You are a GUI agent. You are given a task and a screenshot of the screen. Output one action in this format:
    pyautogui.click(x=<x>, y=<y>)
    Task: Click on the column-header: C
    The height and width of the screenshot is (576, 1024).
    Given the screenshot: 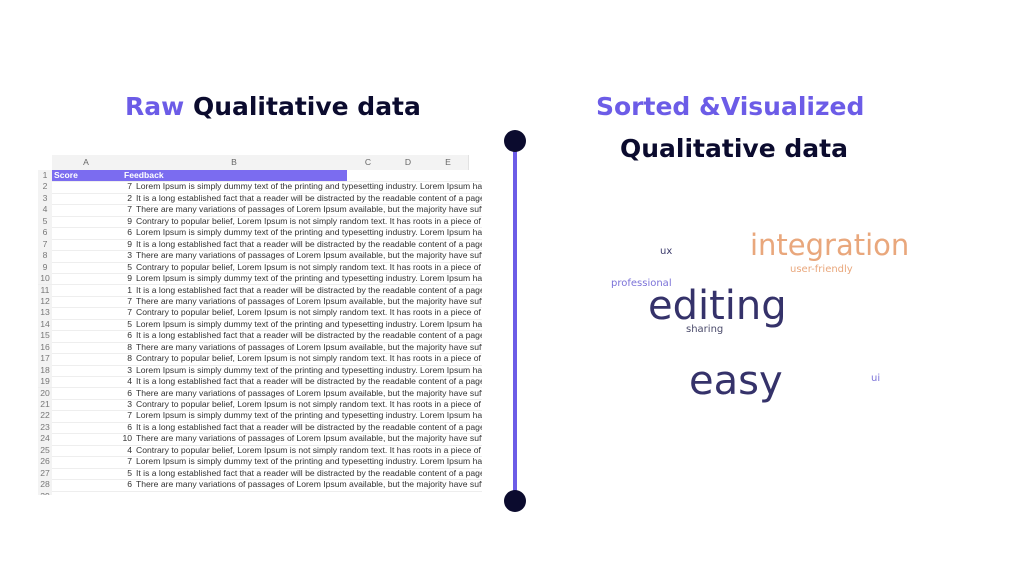 What is the action you would take?
    pyautogui.click(x=368, y=162)
    